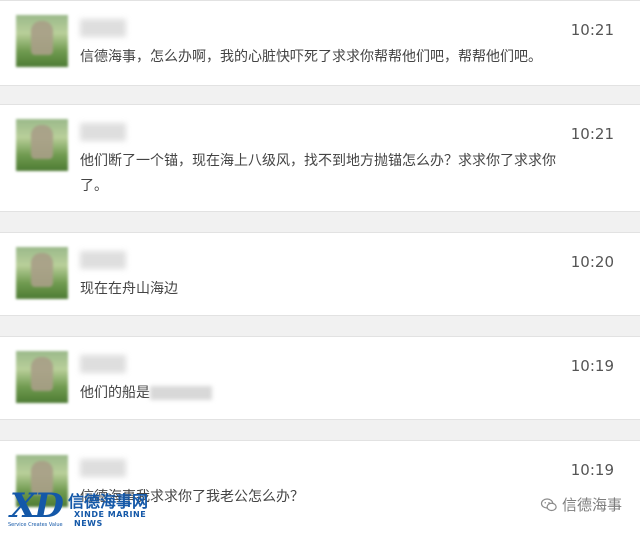  I want to click on logo-tagline: Service Creates Value, so click(35, 525).